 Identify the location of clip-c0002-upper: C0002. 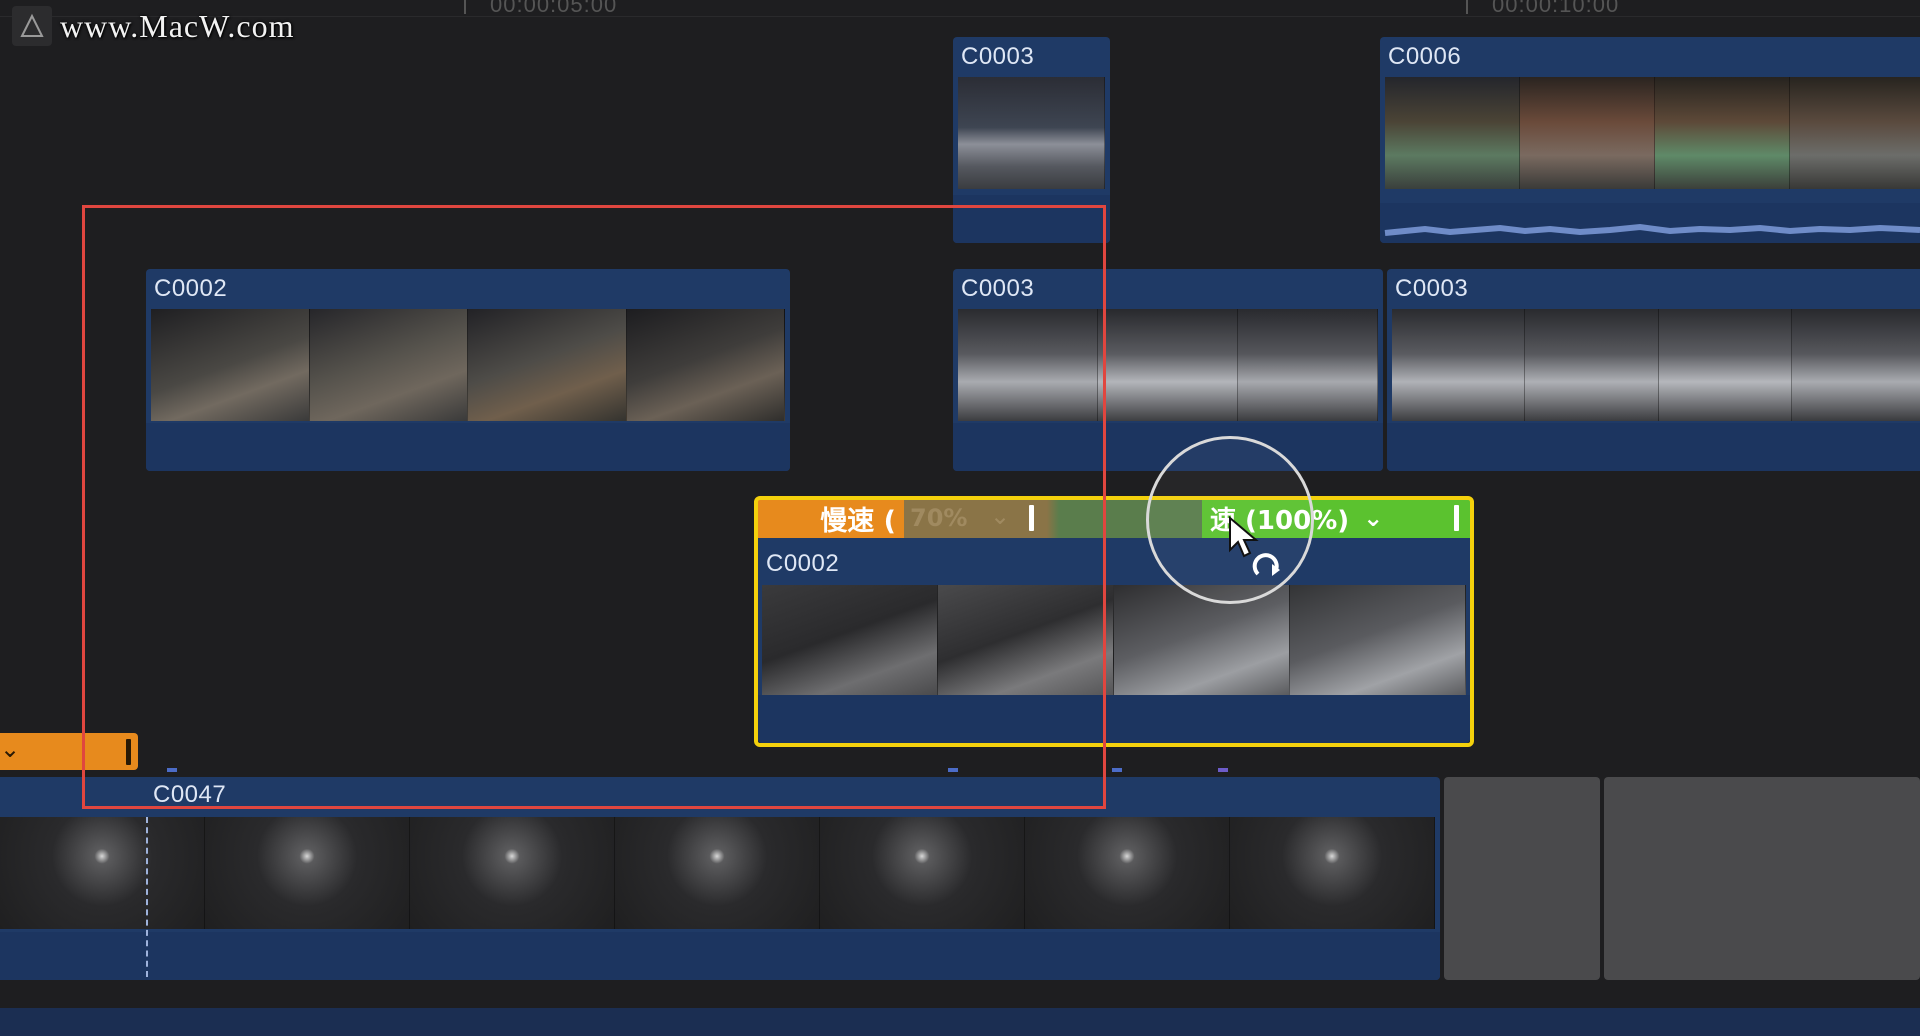
(468, 370).